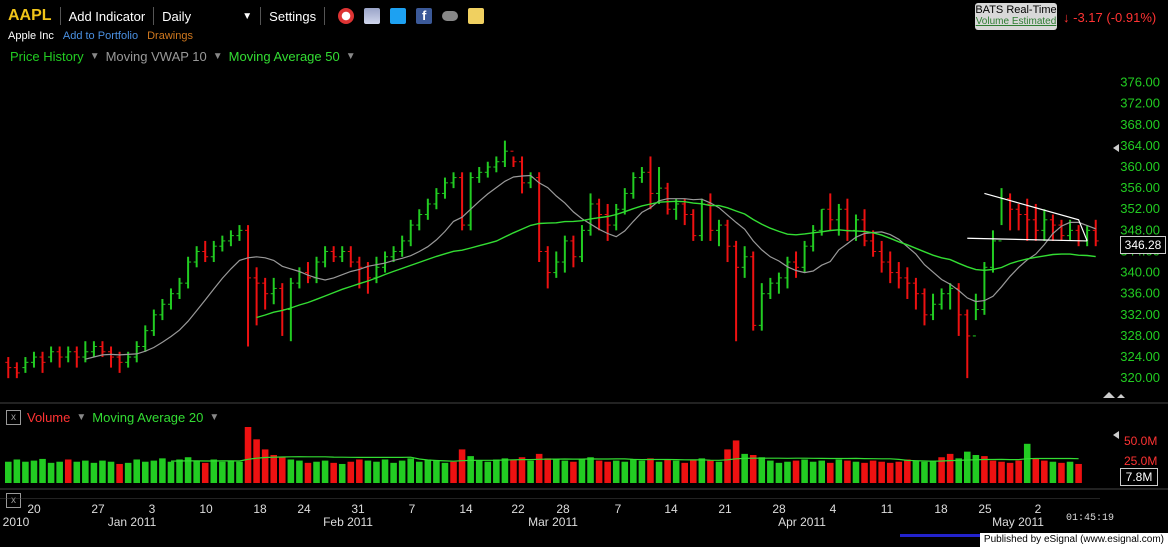  I want to click on volume-estimated-link: Volume Estimated, so click(1016, 22).